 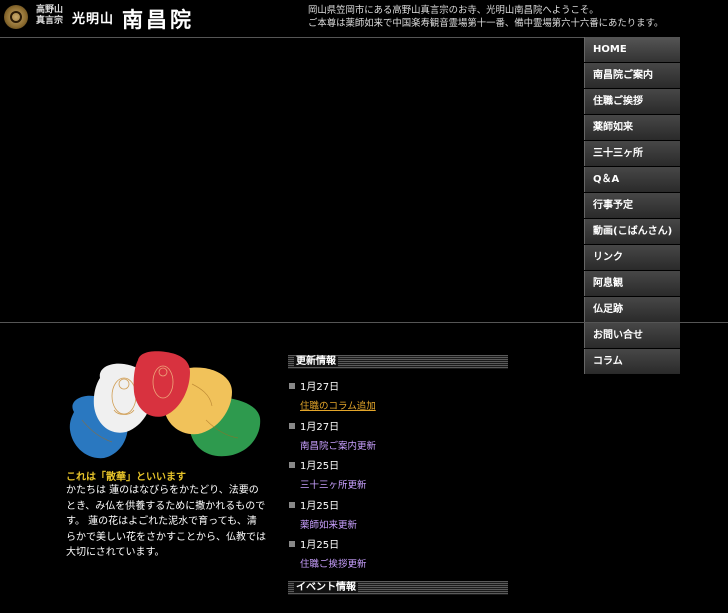 What do you see at coordinates (50, 10) in the screenshot?
I see `sect-line-1: 高野山` at bounding box center [50, 10].